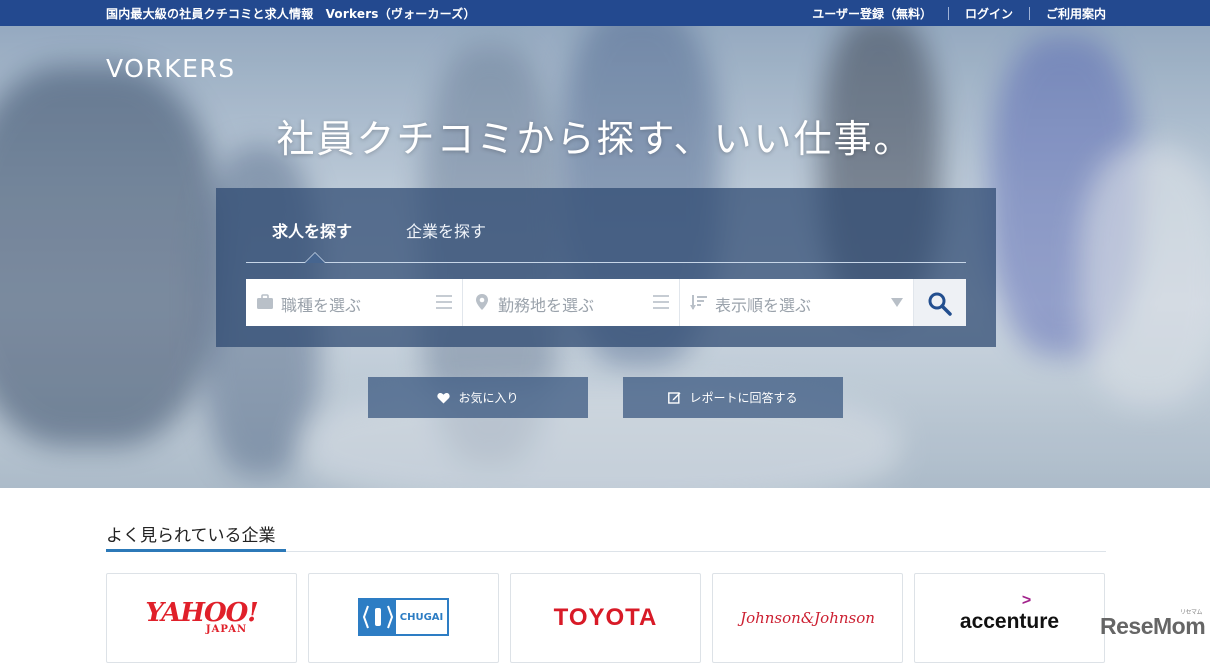 The image size is (1210, 663). What do you see at coordinates (291, 14) in the screenshot?
I see `site-tagline: 国内最大級の社員クチコミと求人情報 Vorkers（ヴォーカーズ）` at bounding box center [291, 14].